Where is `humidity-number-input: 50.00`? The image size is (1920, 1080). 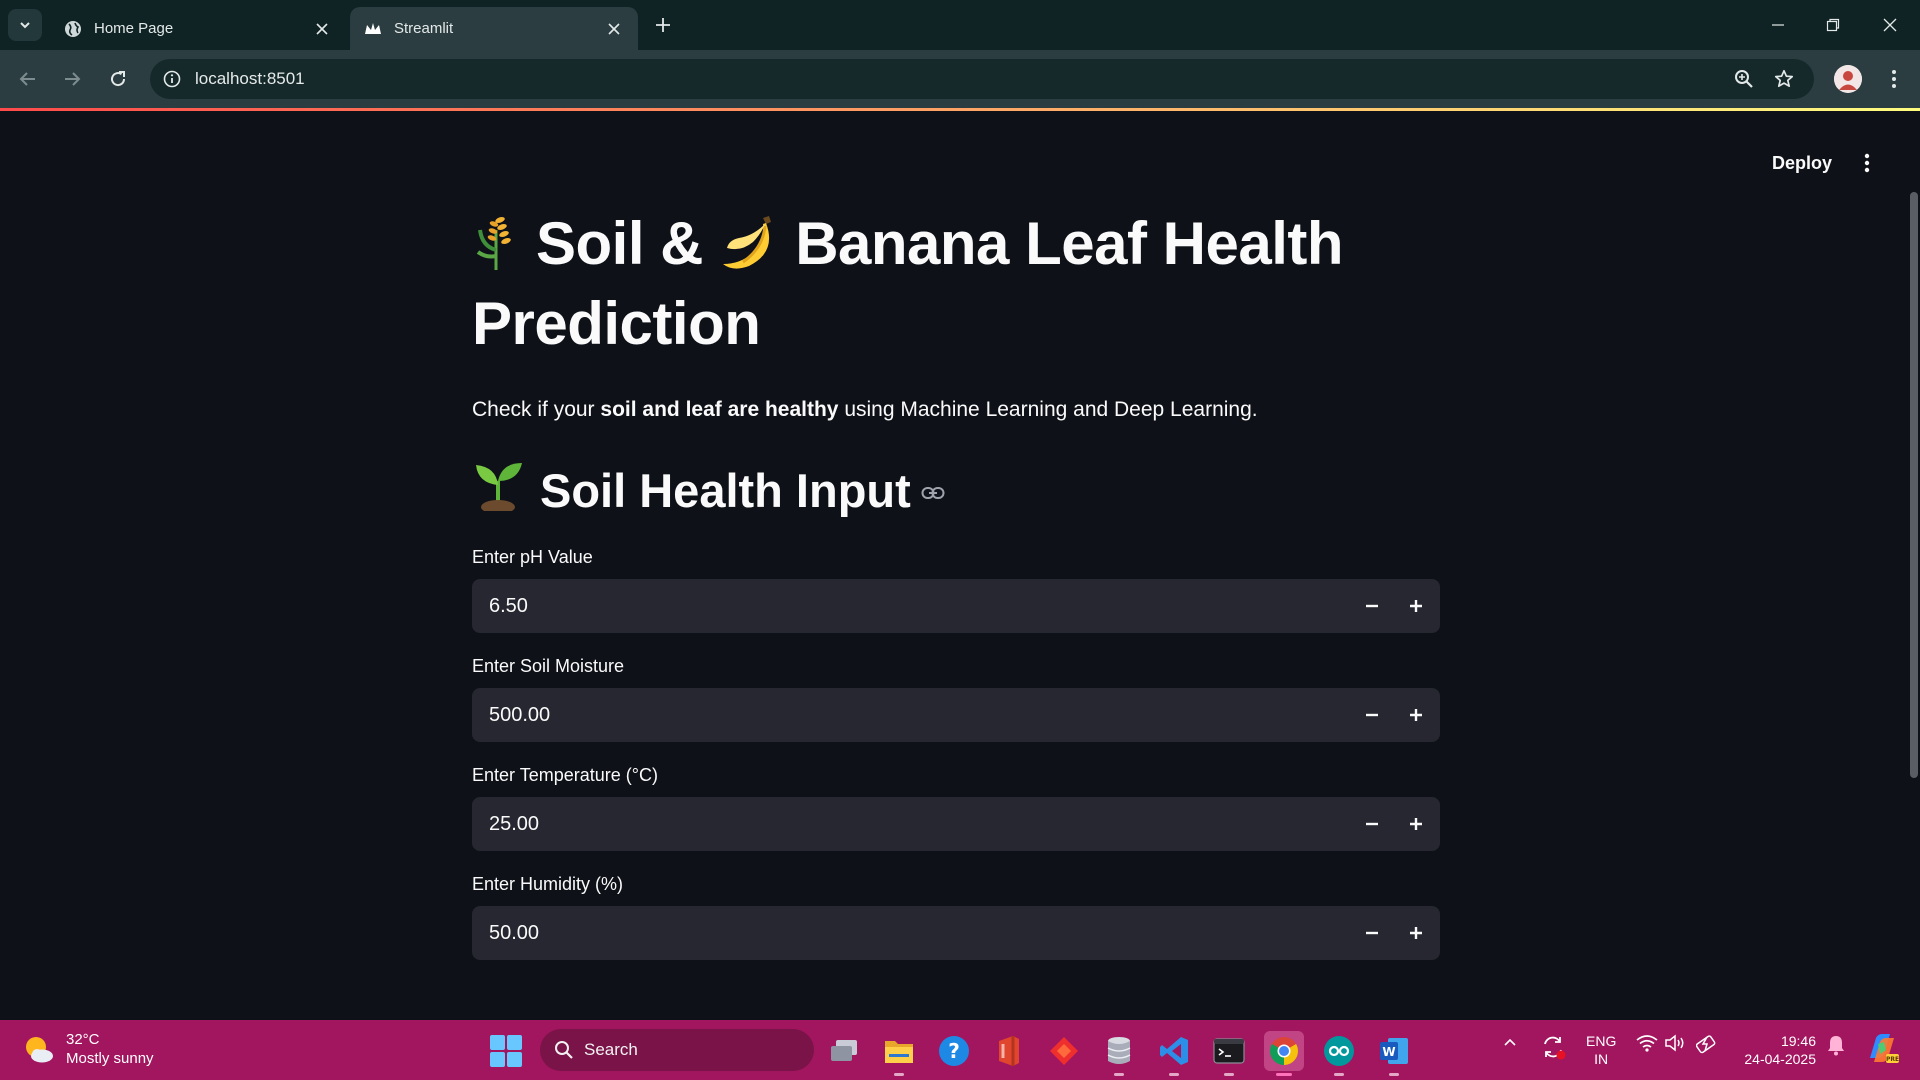
humidity-number-input: 50.00 is located at coordinates (956, 933).